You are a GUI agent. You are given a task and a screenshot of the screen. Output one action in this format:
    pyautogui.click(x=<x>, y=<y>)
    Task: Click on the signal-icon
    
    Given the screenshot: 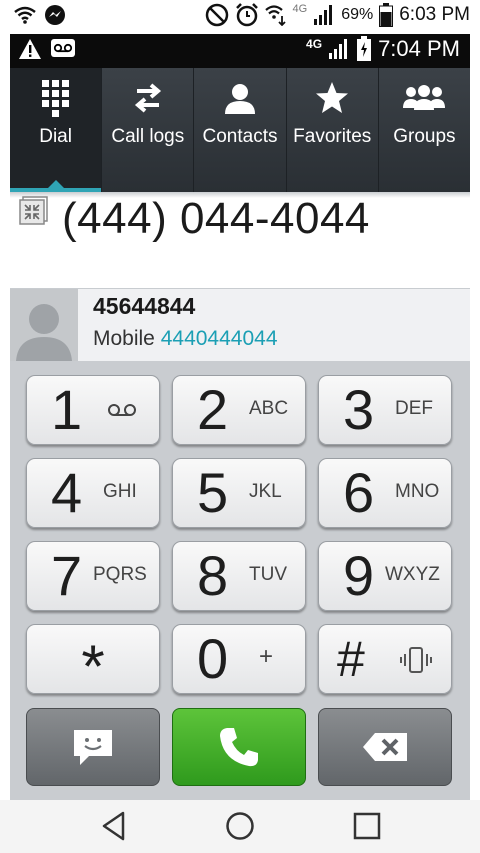 What is the action you would take?
    pyautogui.click(x=323, y=15)
    